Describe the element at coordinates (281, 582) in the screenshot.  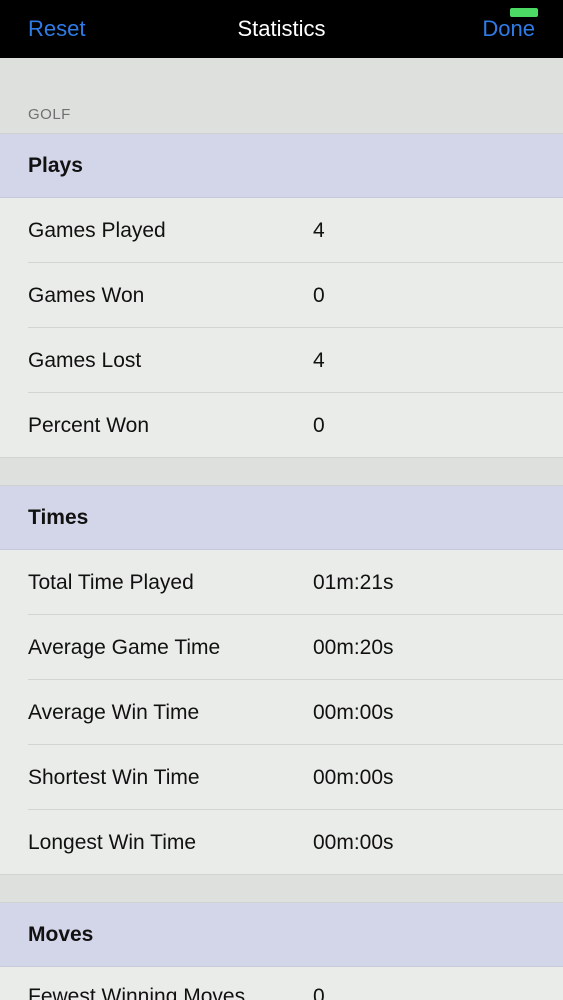
I see `stat-row-total-time-played: Total Time Played 01m:21s` at that location.